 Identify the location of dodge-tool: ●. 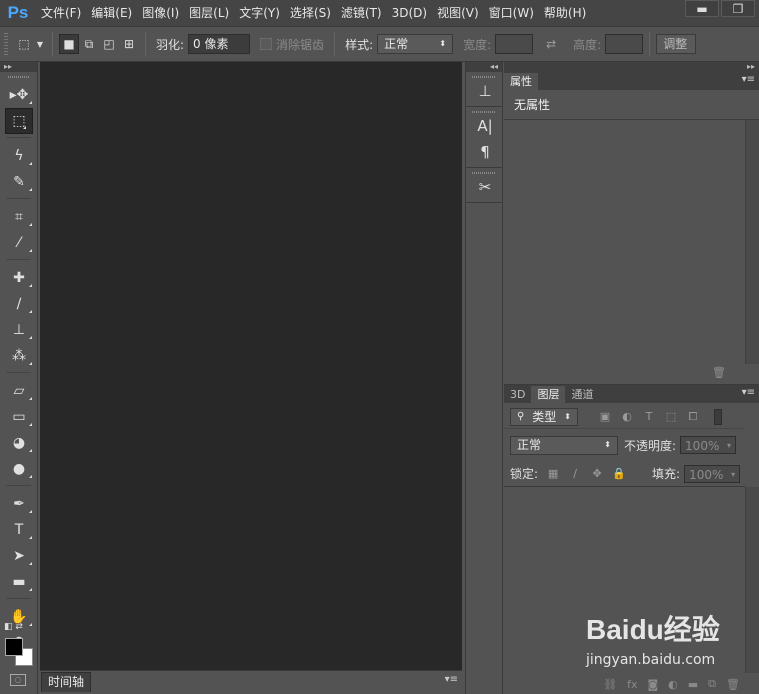
(19, 469).